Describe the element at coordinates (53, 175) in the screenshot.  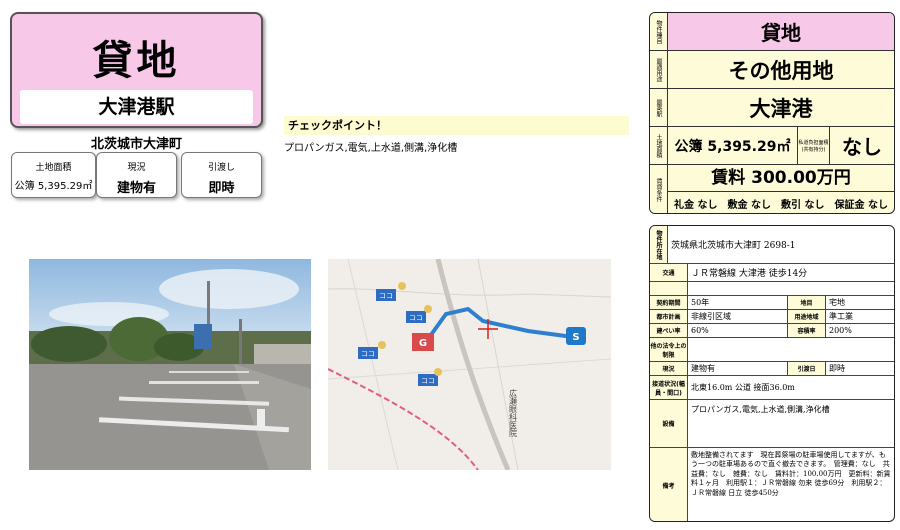
I see `summary-area-box: 土地面積 公簿 5,395.29㎡` at that location.